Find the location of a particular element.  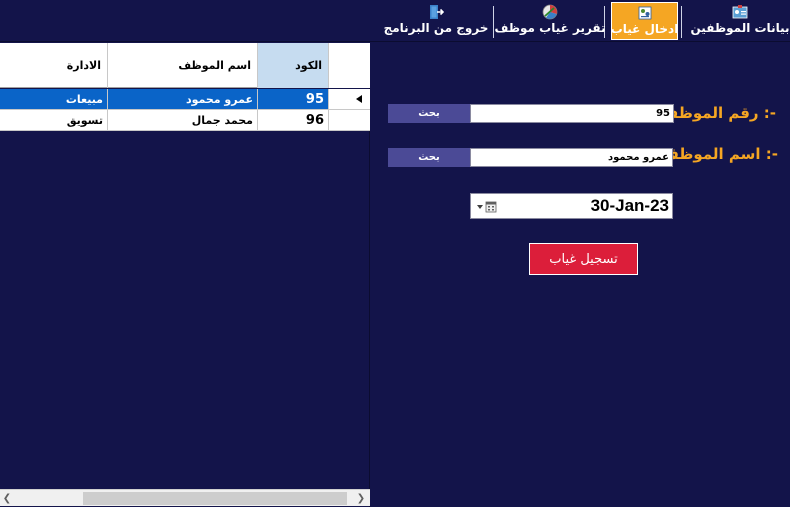

table-row: مبيعات عمرو محمود 95 is located at coordinates (185, 99).